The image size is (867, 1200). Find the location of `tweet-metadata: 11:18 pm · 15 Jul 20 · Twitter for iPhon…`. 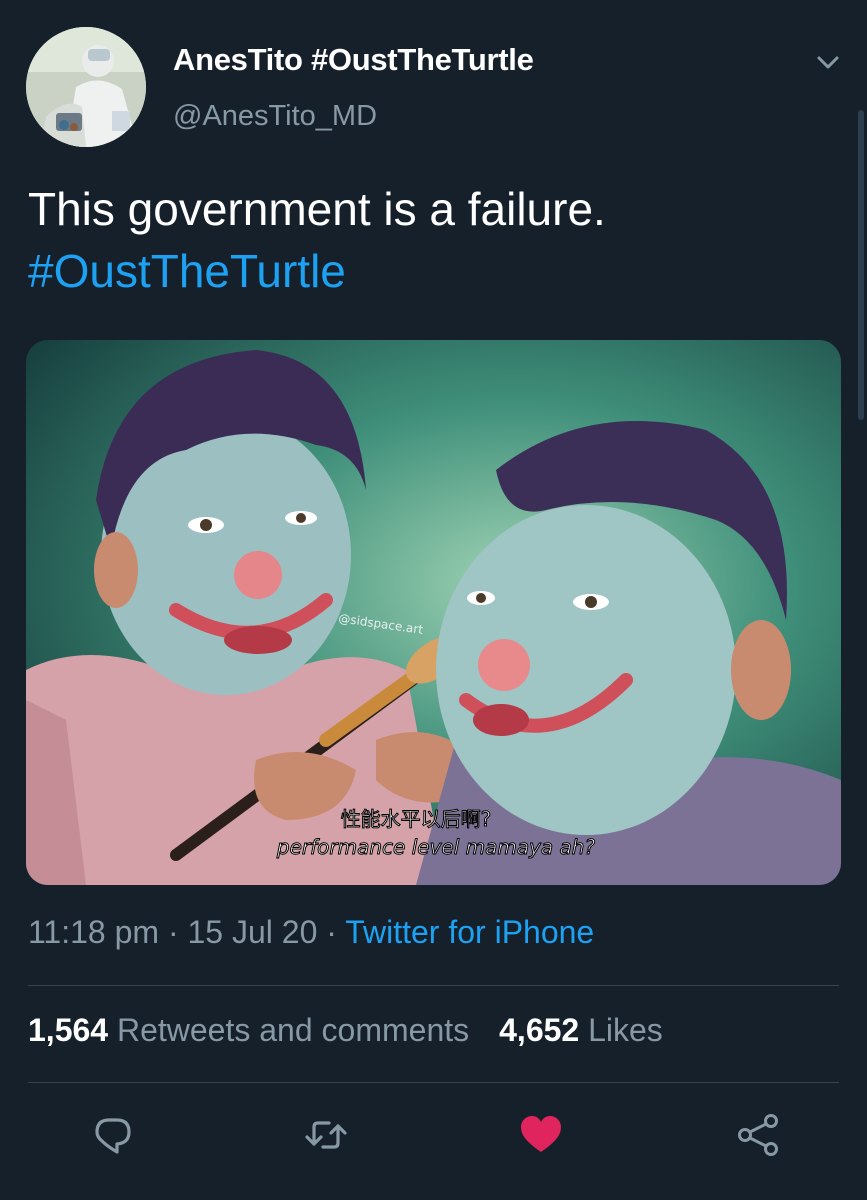

tweet-metadata: 11:18 pm · 15 Jul 20 · Twitter for iPhon… is located at coordinates (311, 932).